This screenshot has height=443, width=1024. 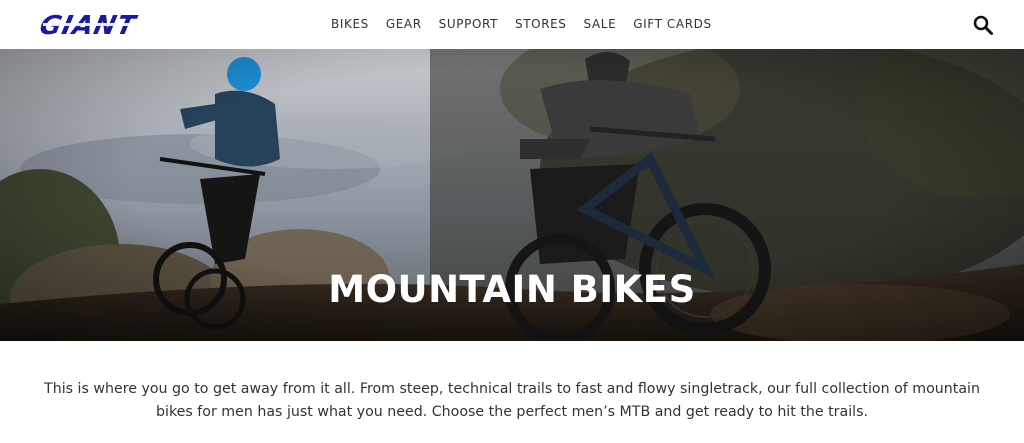 What do you see at coordinates (404, 24) in the screenshot?
I see `nav-item-gear: GEAR` at bounding box center [404, 24].